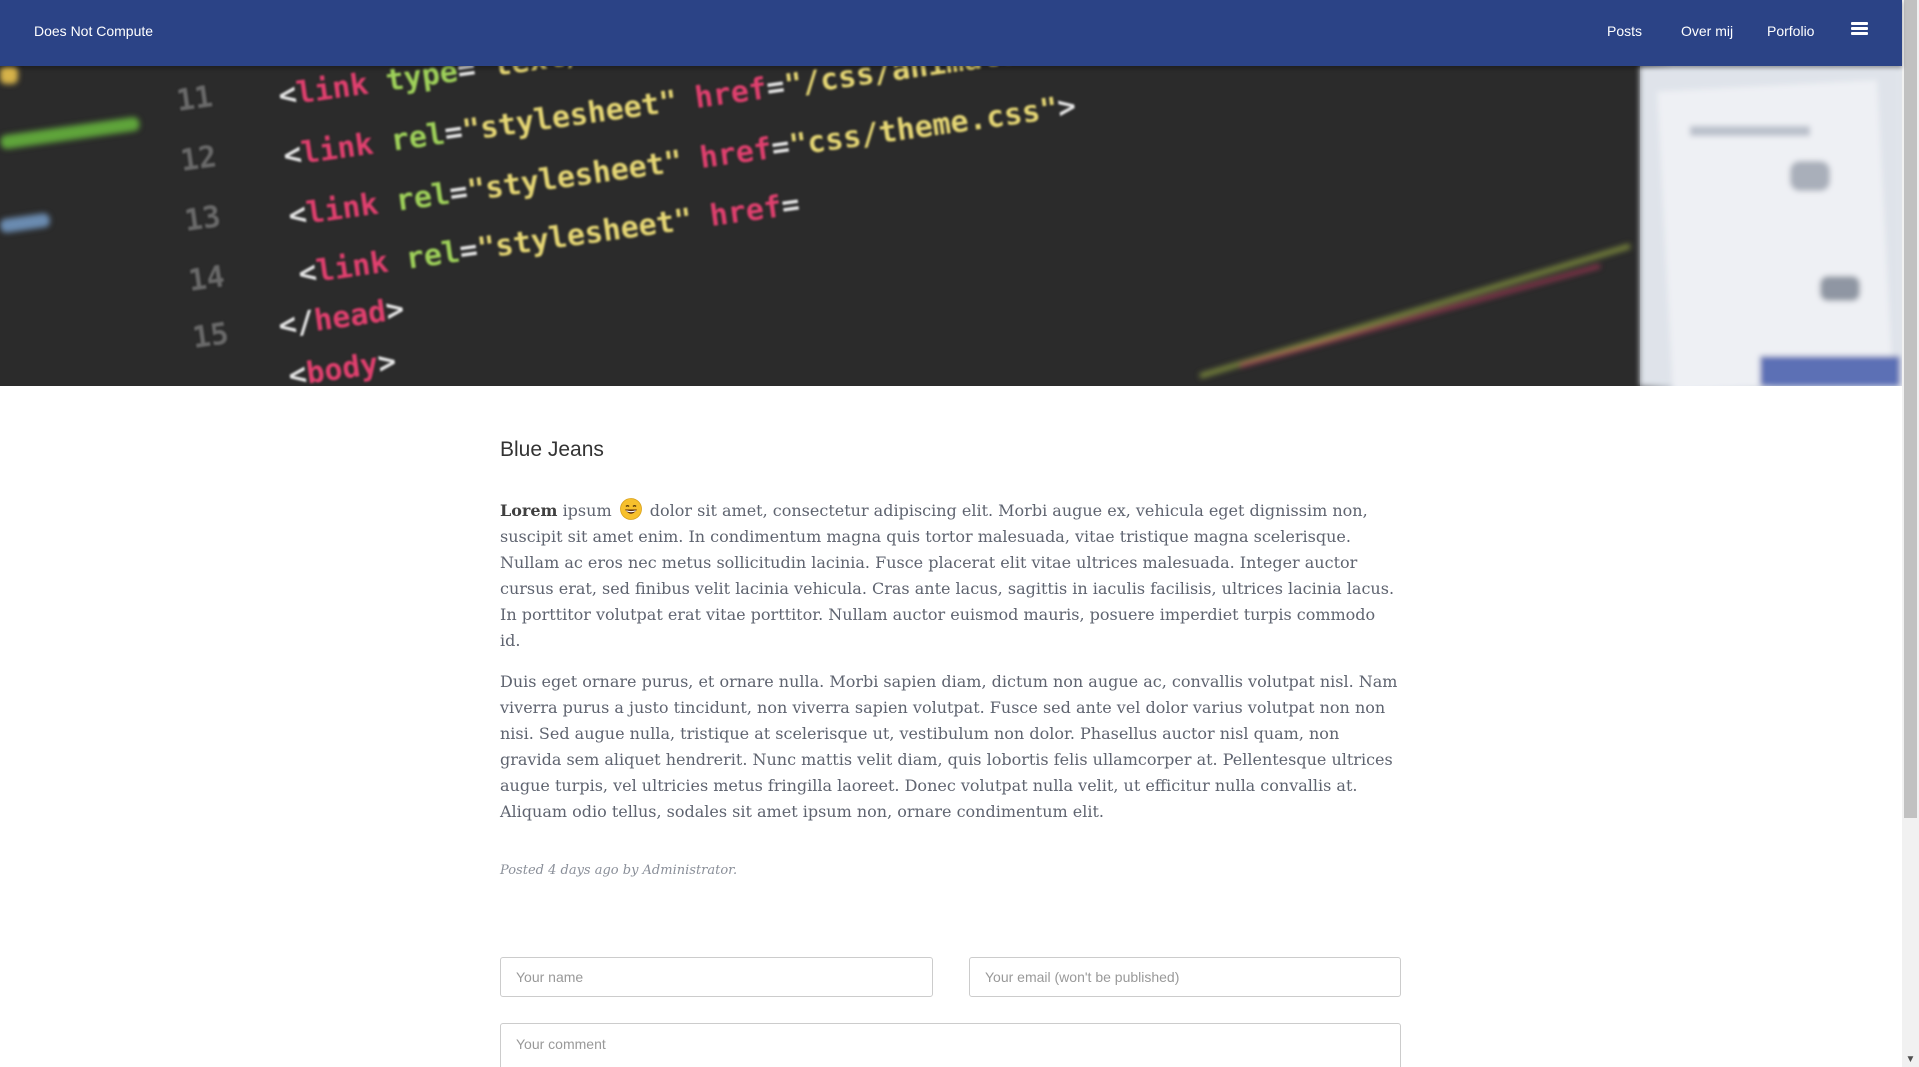 The image size is (1919, 1067). What do you see at coordinates (552, 449) in the screenshot?
I see `post-title: Blue Jeans` at bounding box center [552, 449].